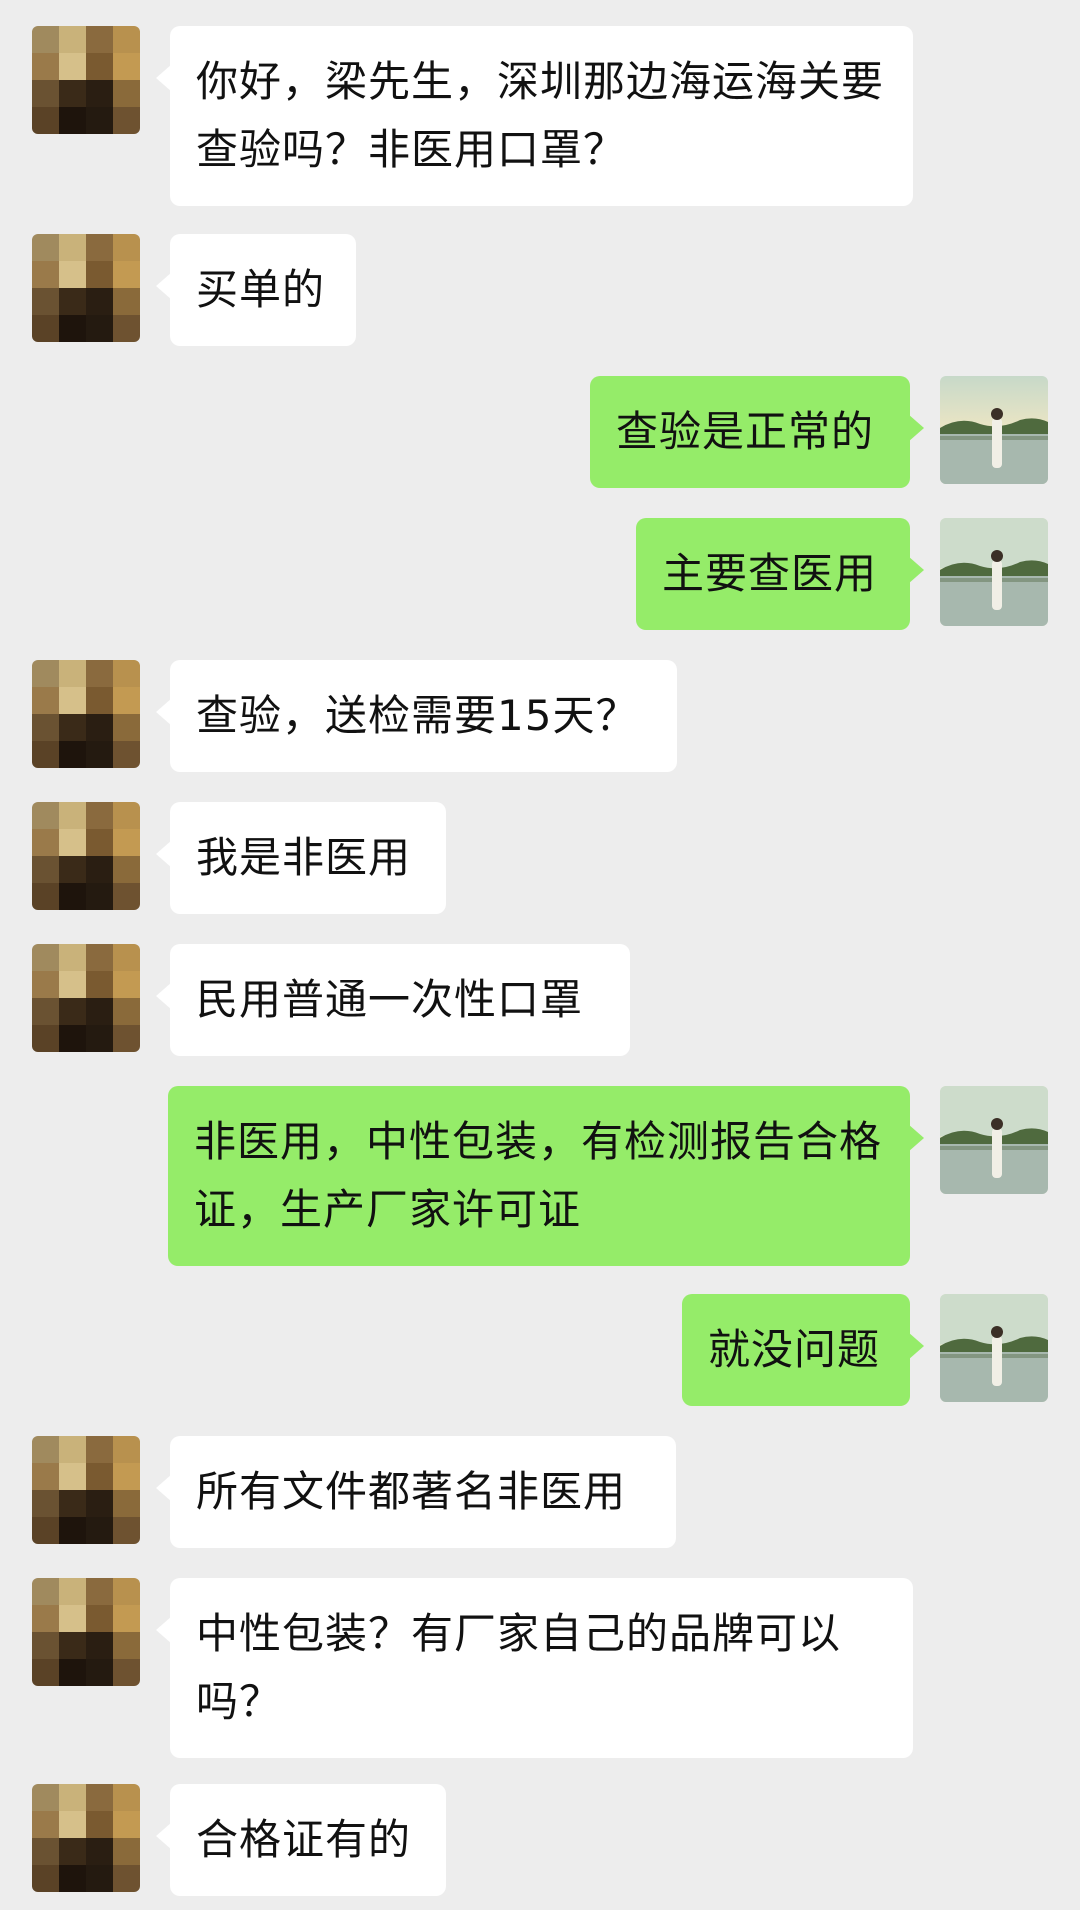 The height and width of the screenshot is (1910, 1080). Describe the element at coordinates (803, 1350) in the screenshot. I see `message-bubble-outgoing: 就没问题` at that location.